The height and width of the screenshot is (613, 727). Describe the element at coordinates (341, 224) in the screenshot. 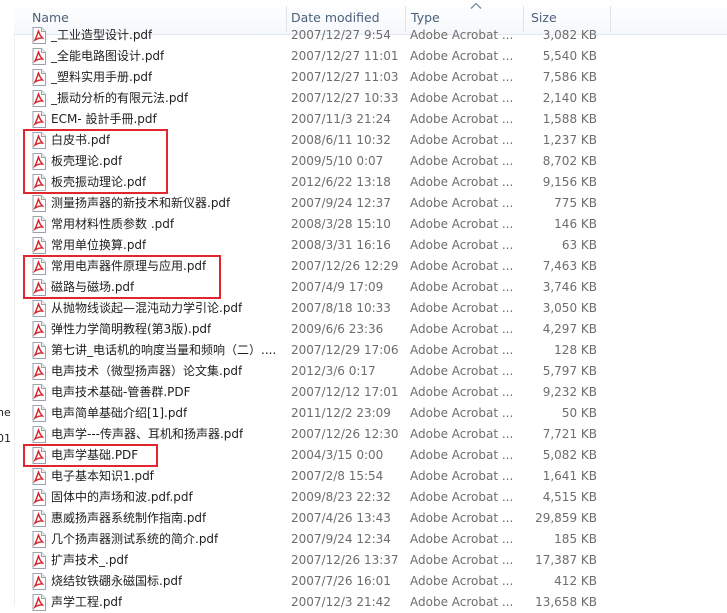

I see `file-date-modified: 2008/3/28 15:10` at that location.